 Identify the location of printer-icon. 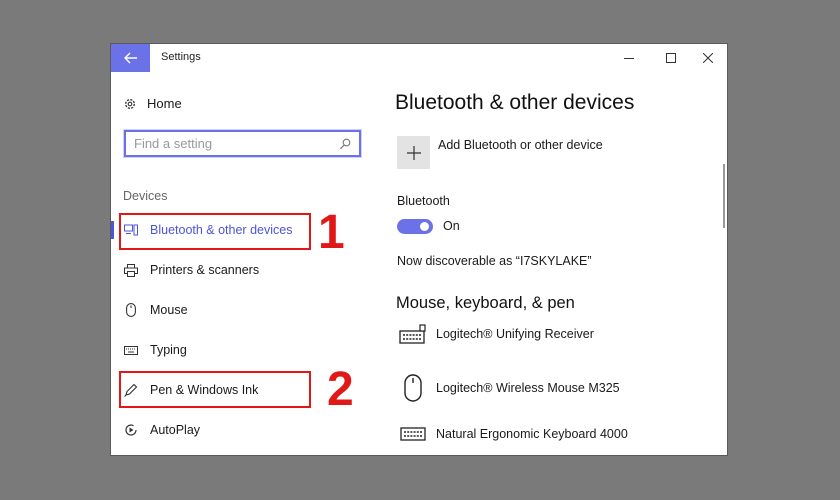
(131, 270).